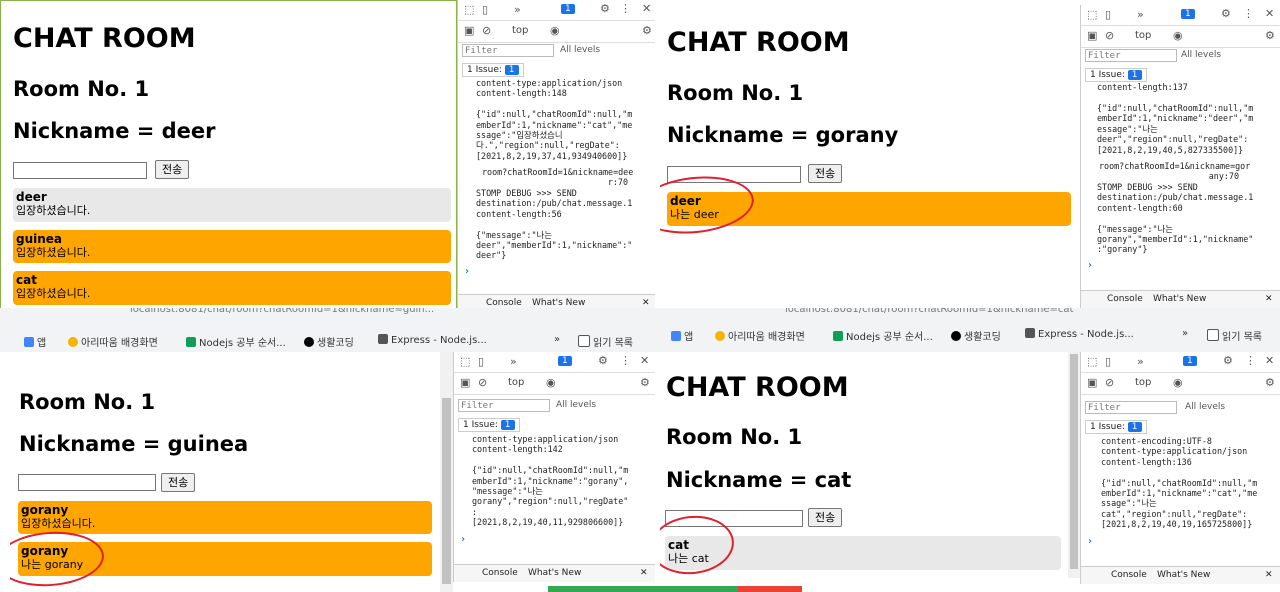 The width and height of the screenshot is (1280, 592). I want to click on source-link: room?chatRoomId=1&nickname=dee r:70, so click(557, 177).